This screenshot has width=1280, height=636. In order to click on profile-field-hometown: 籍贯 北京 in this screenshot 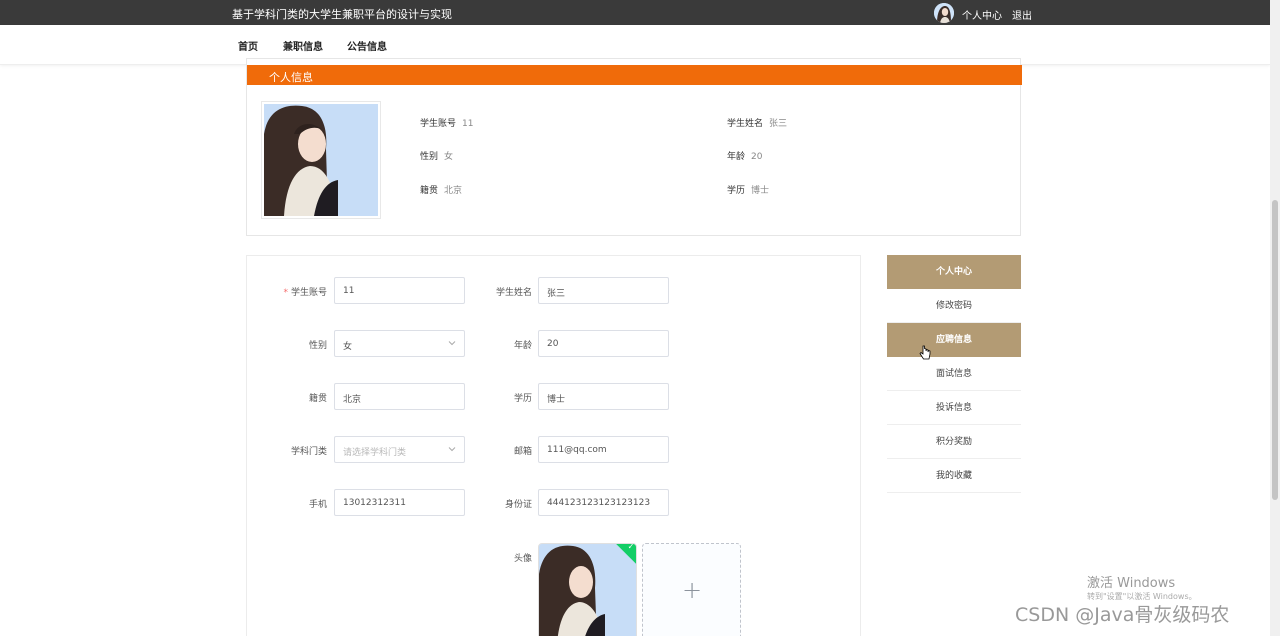, I will do `click(441, 191)`.